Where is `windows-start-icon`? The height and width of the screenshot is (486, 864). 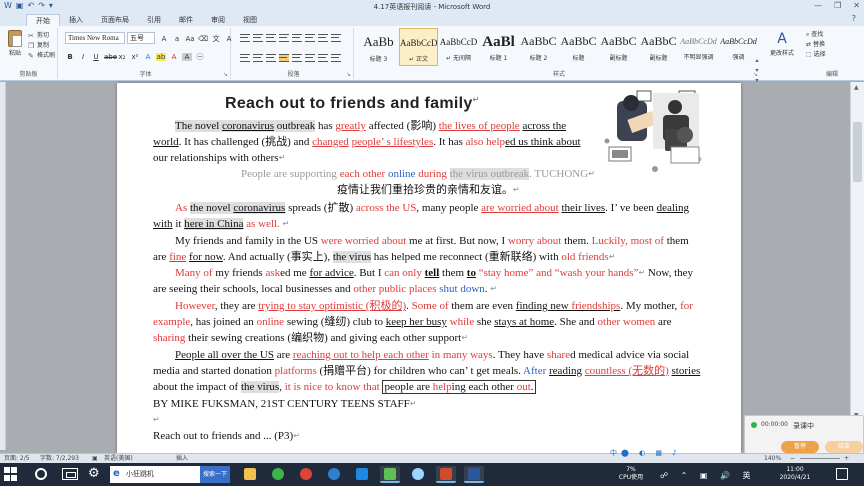
windows-start-icon is located at coordinates (11, 474).